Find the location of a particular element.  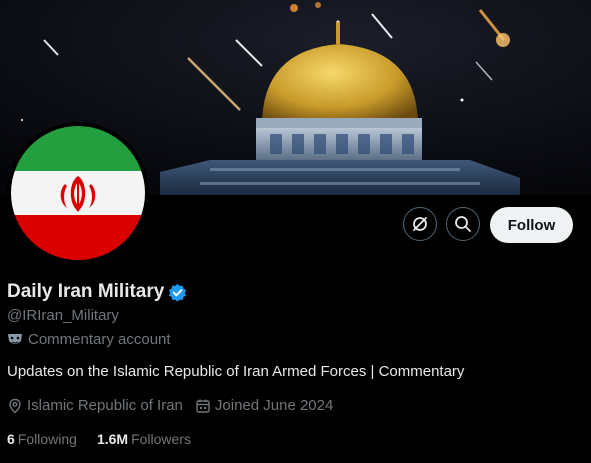

search-button is located at coordinates (463, 224).